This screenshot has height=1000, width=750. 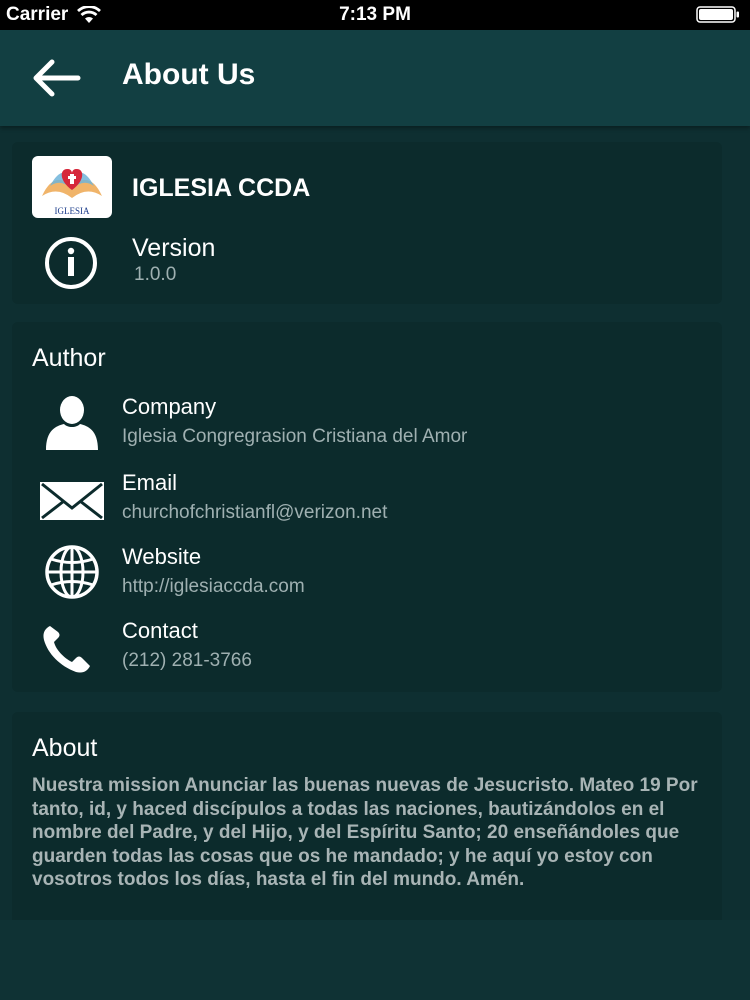 I want to click on back-arrow-icon, so click(x=56, y=78).